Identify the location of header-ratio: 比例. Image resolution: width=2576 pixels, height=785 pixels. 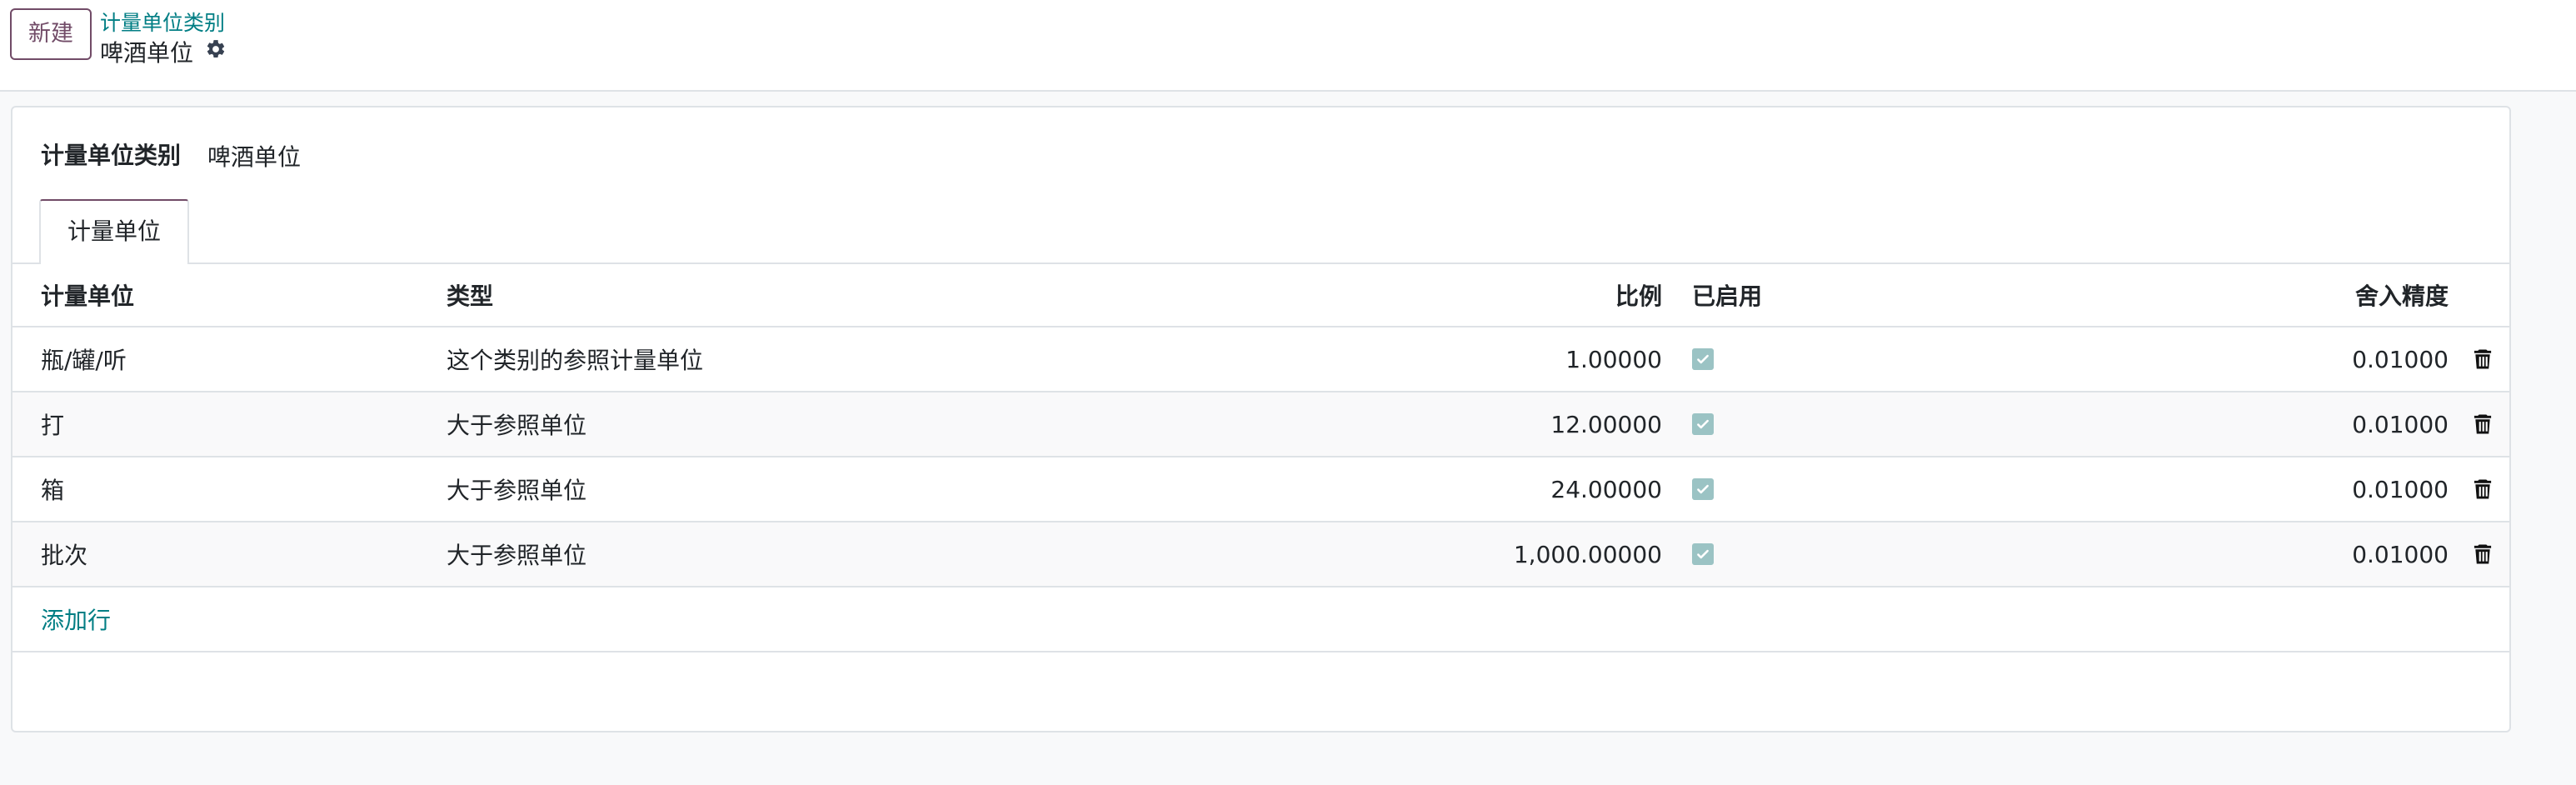
(1638, 295).